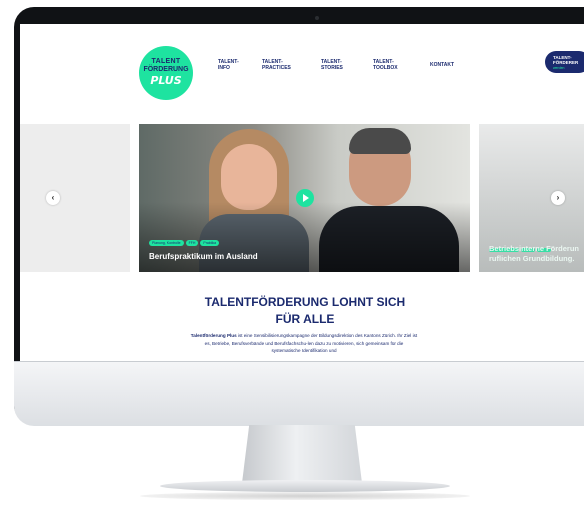 Image resolution: width=584 pixels, height=505 pixels. Describe the element at coordinates (166, 61) in the screenshot. I see `logo-text-line1: TALENT` at that location.